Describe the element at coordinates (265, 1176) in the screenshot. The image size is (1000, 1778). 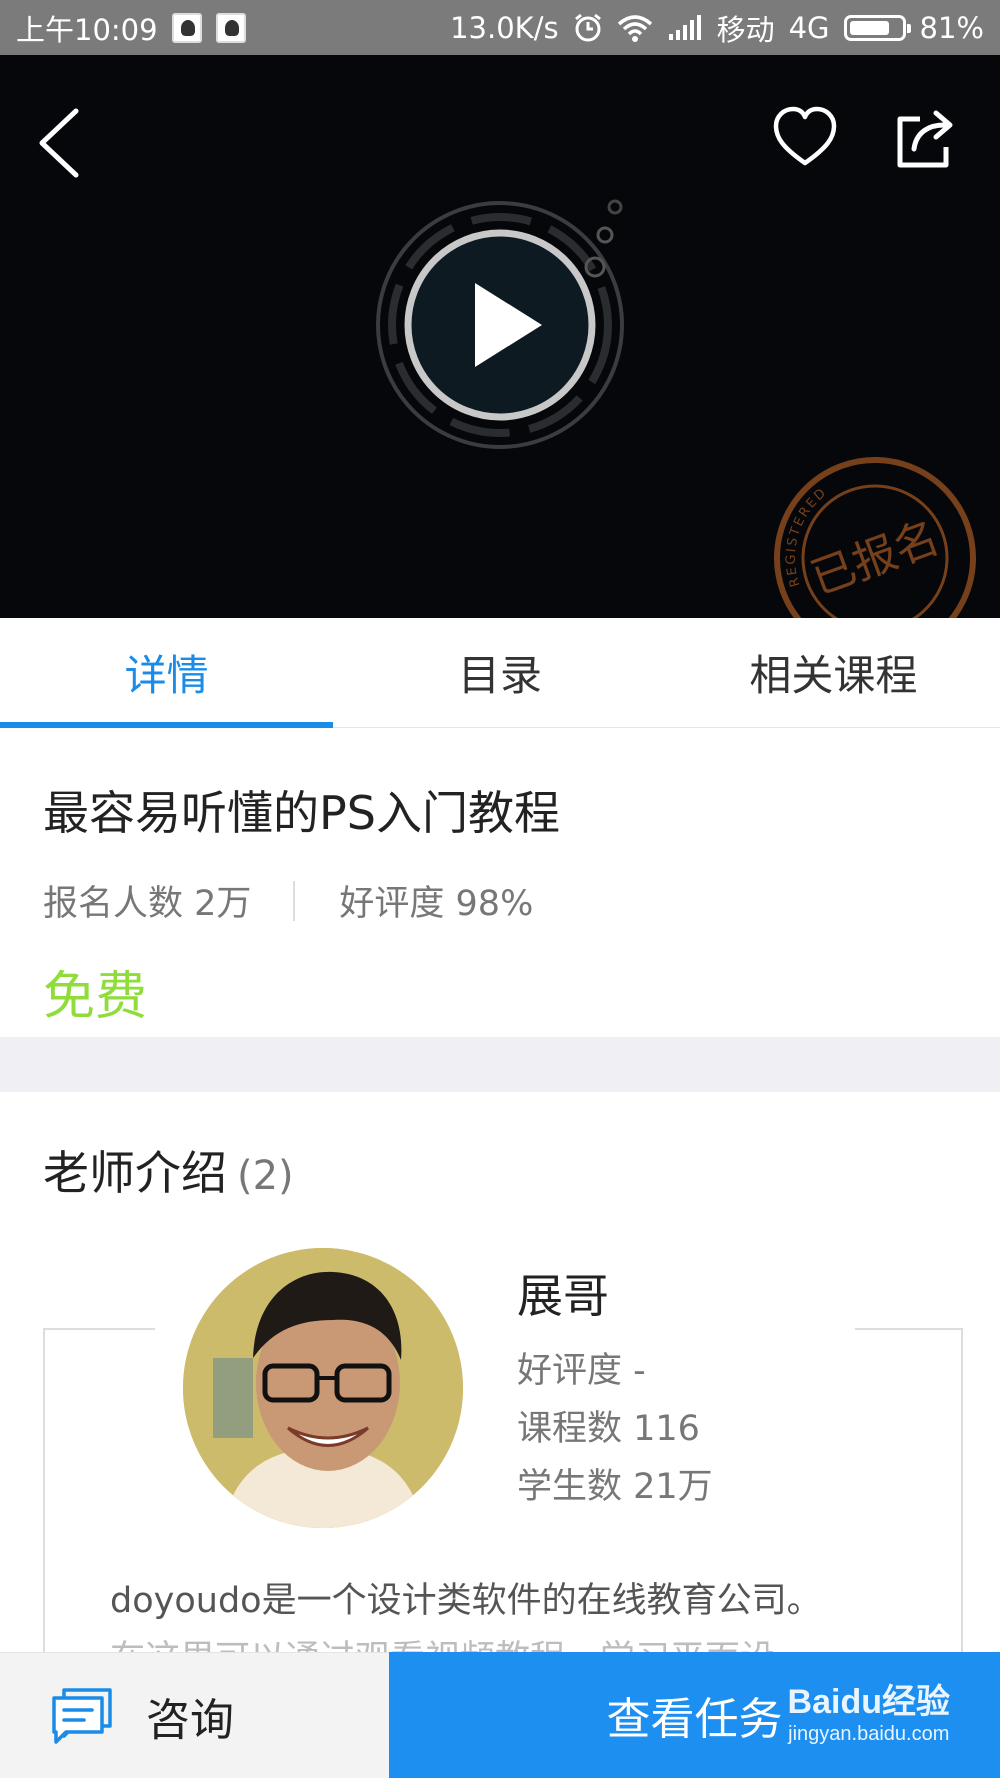
I see `teacher-count: (2)` at that location.